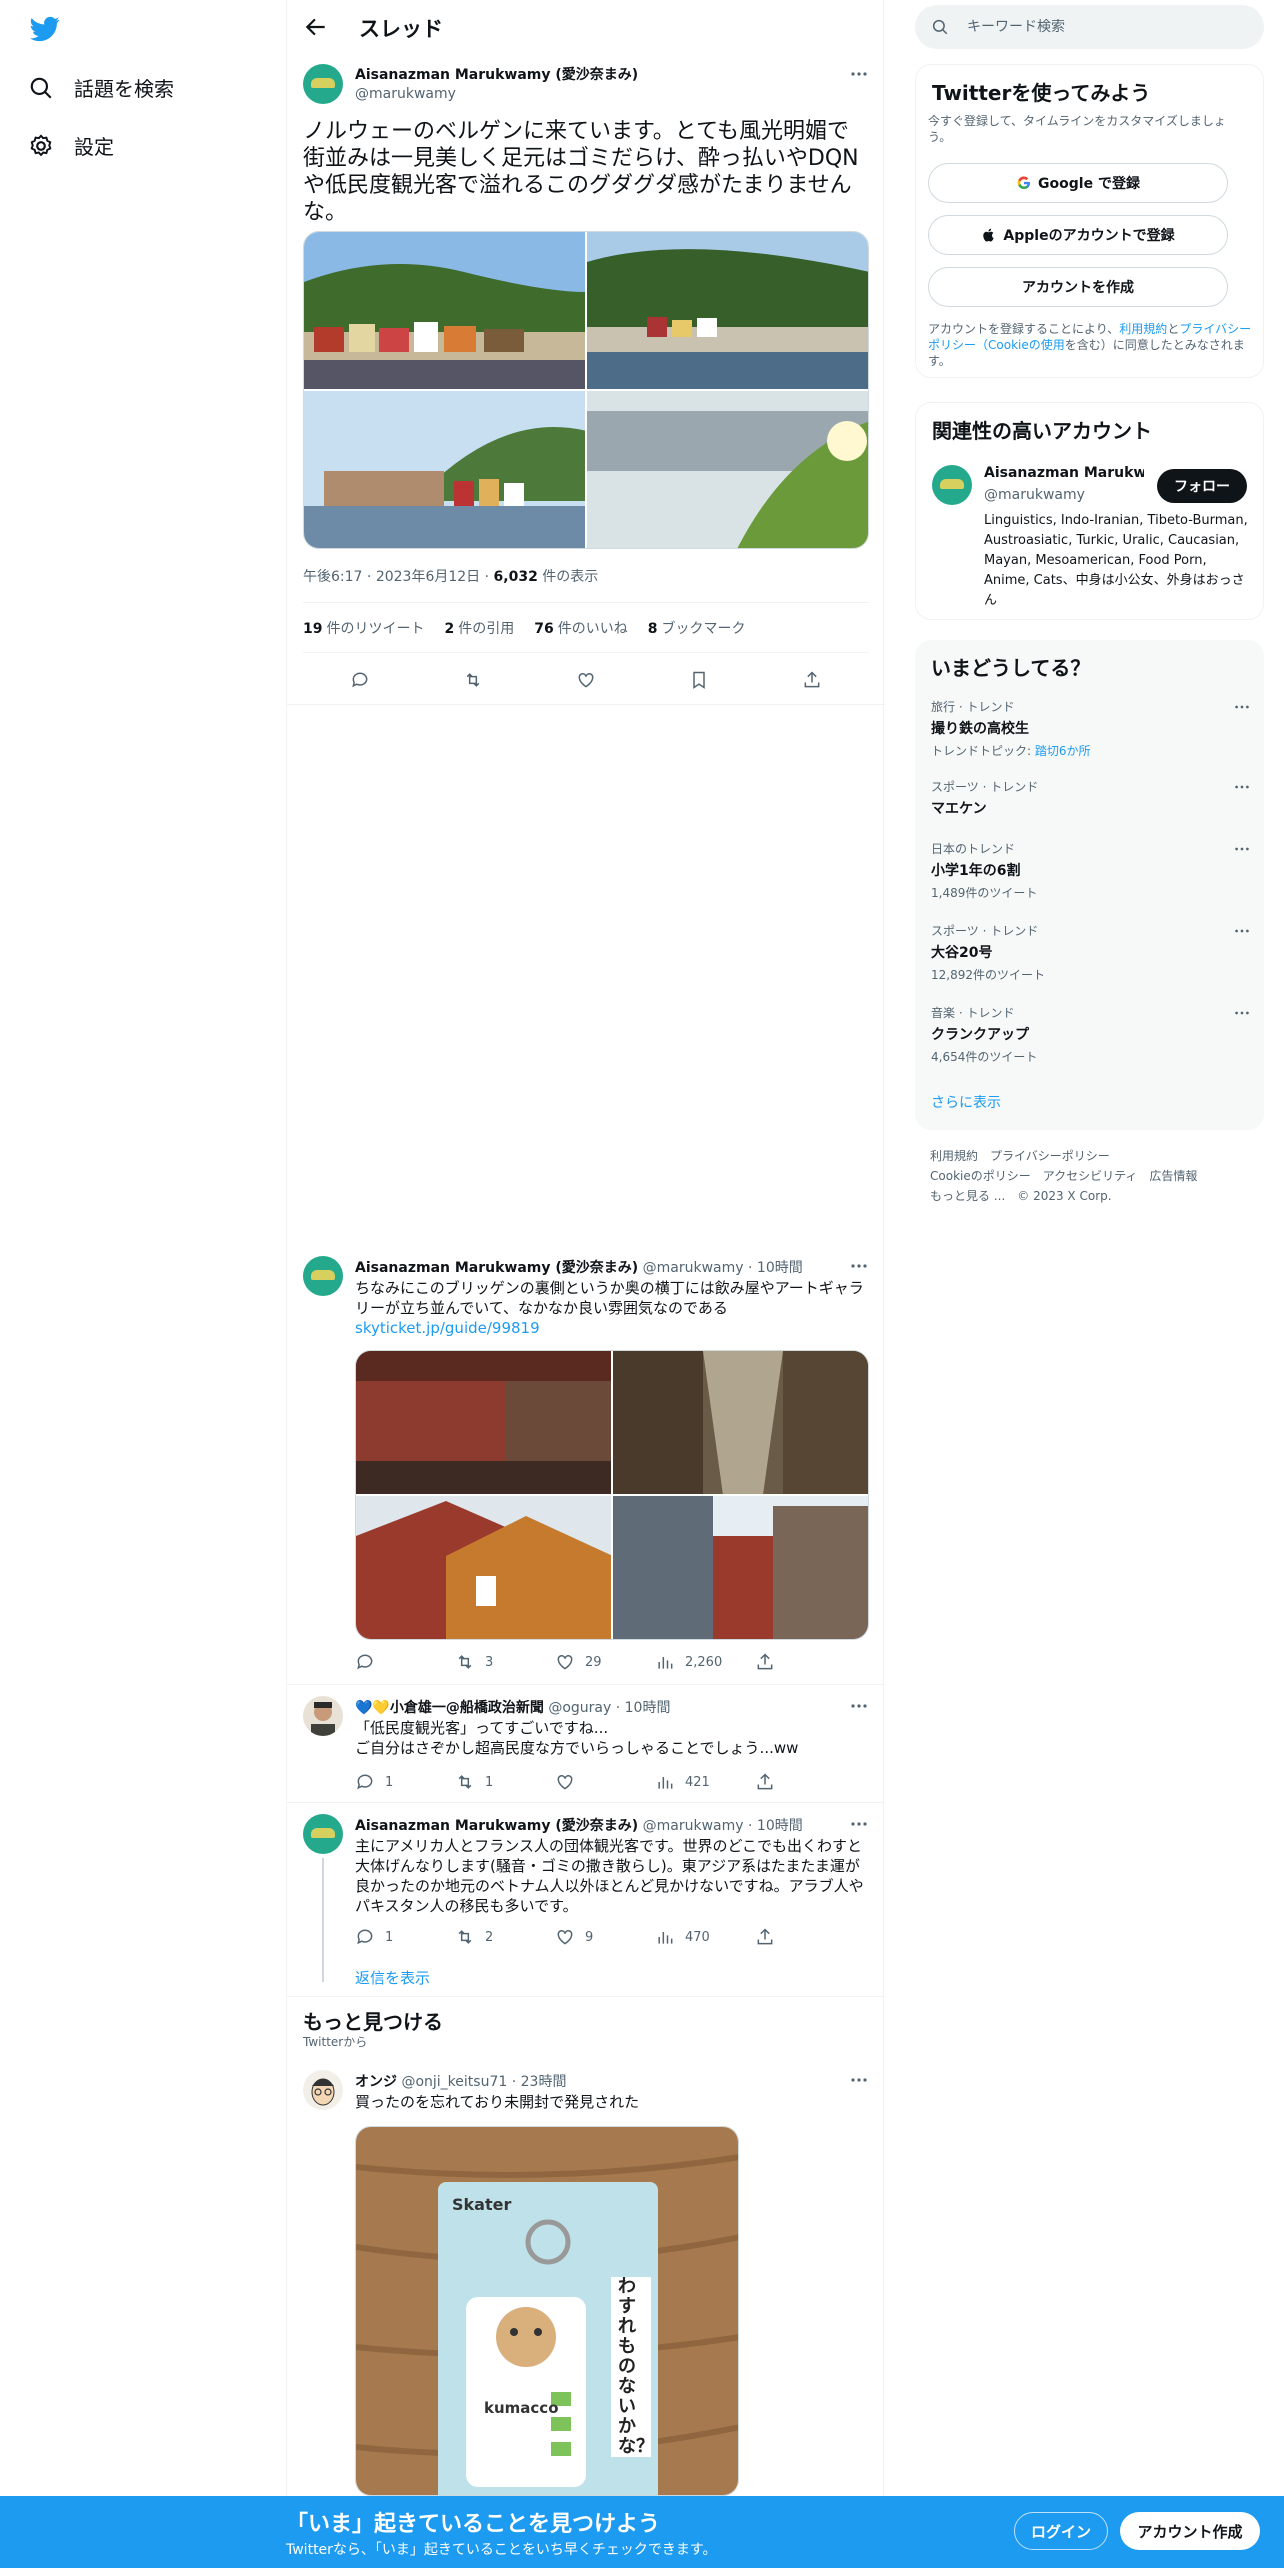 The image size is (1284, 2568). I want to click on footer-accessibility: アクセシビリティ, so click(1090, 1176).